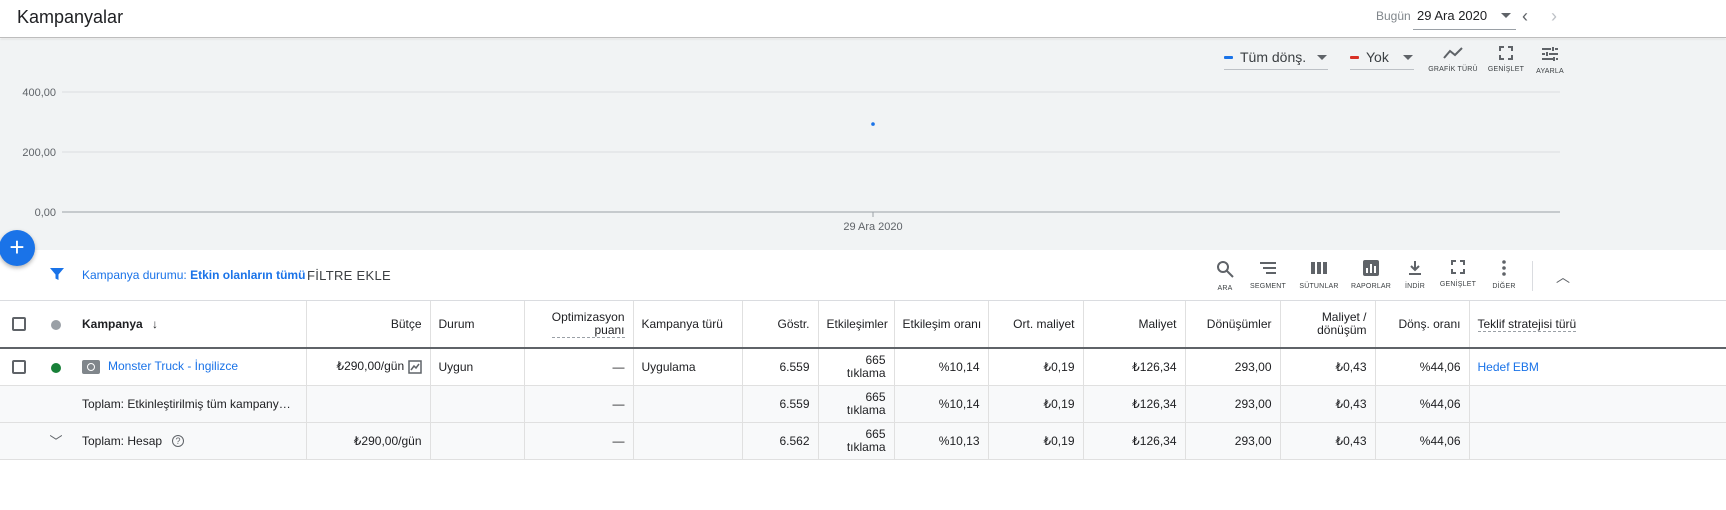 This screenshot has height=510, width=1726. Describe the element at coordinates (688, 367) in the screenshot. I see `campaign-type-cell: Uygulama` at that location.